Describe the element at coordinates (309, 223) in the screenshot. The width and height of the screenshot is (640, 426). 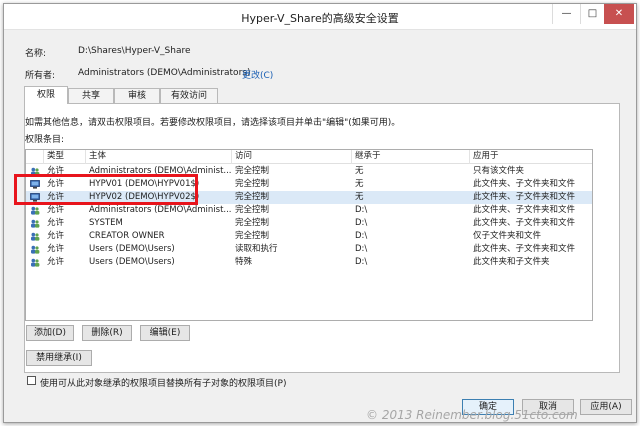
I see `table-row: 允许 SYSTEM 完全控制 D:\ 此文件夹、子文件夹和文件` at that location.